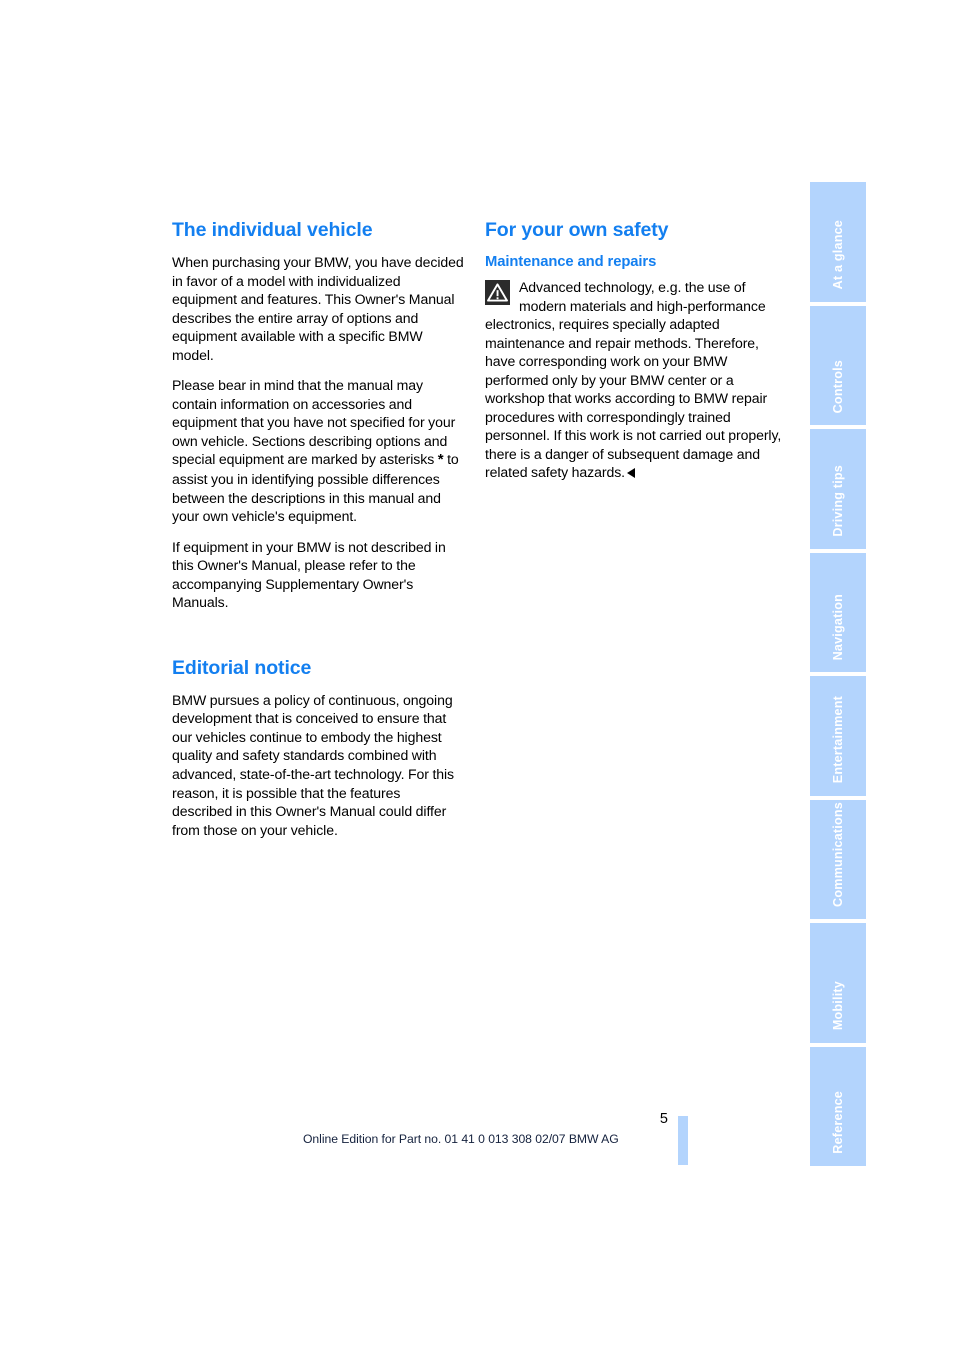 This screenshot has height=1351, width=954. Describe the element at coordinates (683, 1140) in the screenshot. I see `page-edge-marker-bar` at that location.